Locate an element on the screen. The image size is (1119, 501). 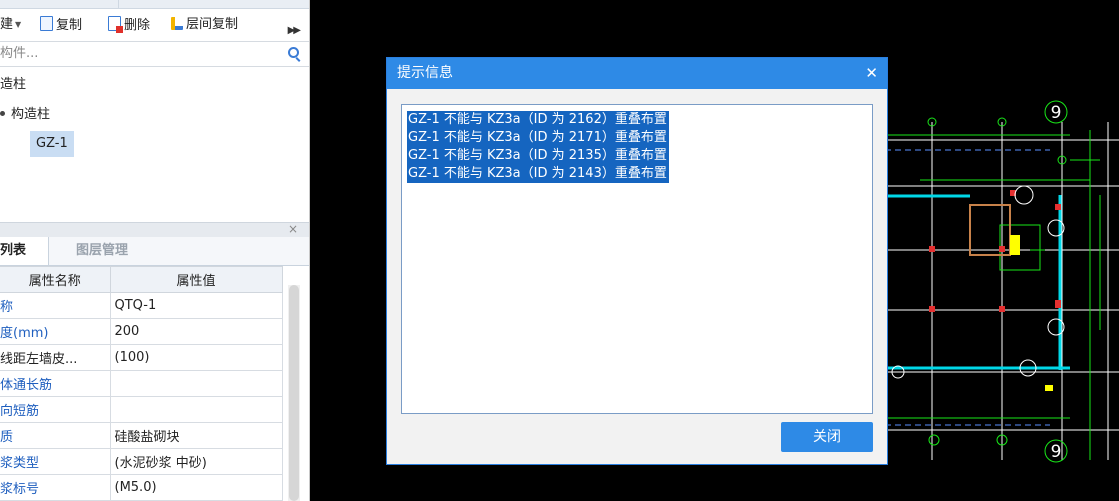
delete-button: 删除 is located at coordinates (129, 25).